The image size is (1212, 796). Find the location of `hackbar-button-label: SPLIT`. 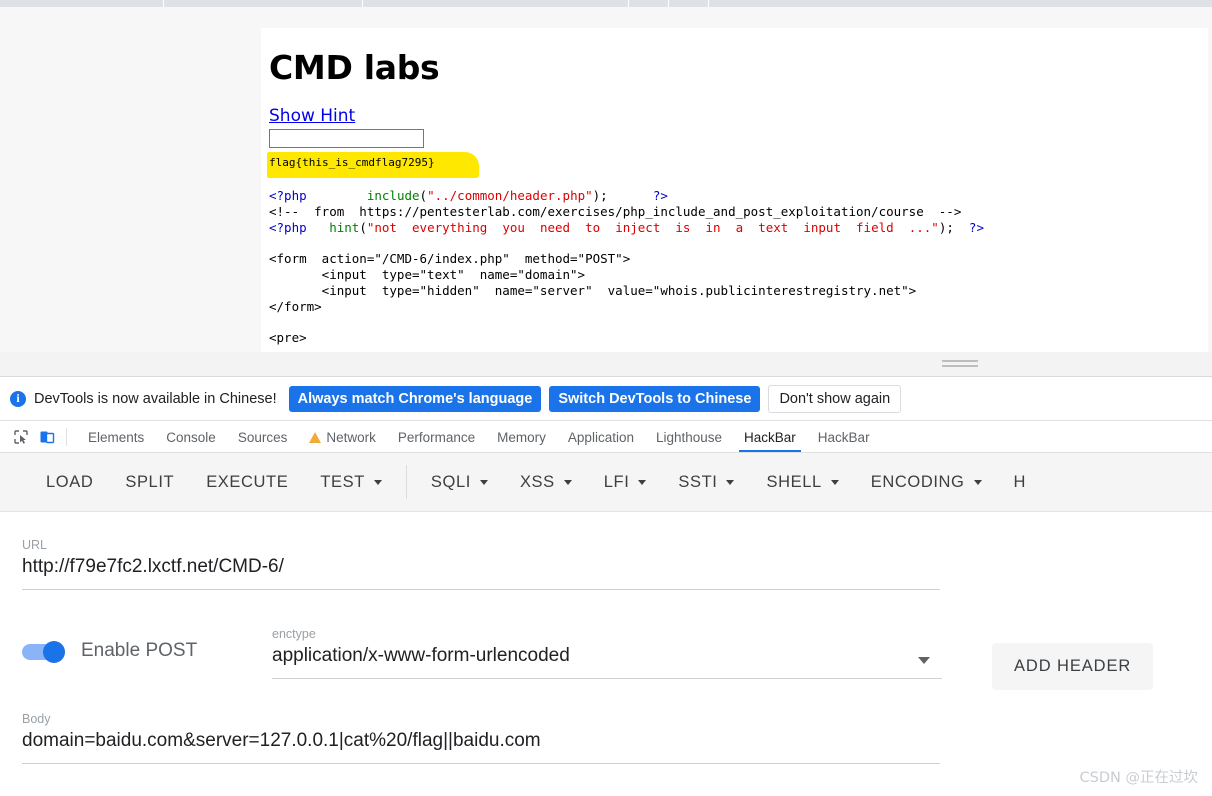

hackbar-button-label: SPLIT is located at coordinates (150, 481).